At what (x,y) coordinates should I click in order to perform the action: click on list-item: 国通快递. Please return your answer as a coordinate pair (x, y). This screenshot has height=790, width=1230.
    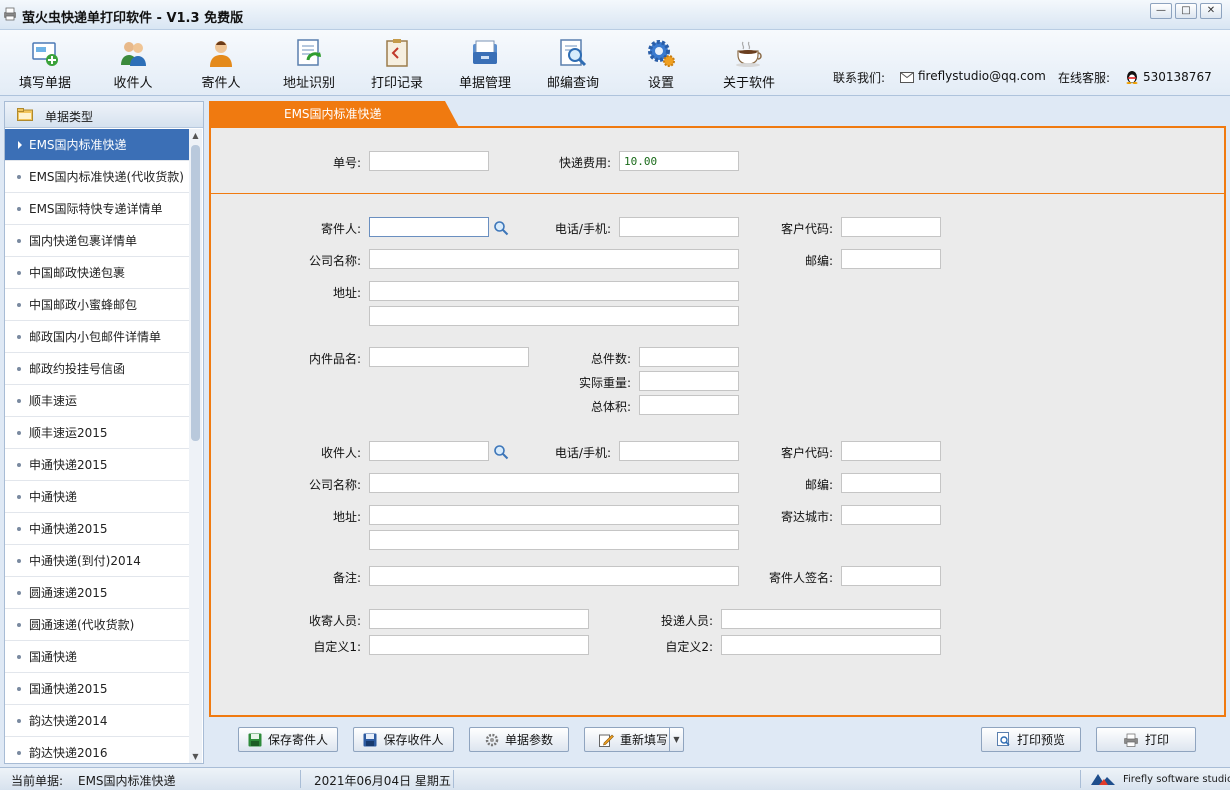
    Looking at the image, I should click on (97, 657).